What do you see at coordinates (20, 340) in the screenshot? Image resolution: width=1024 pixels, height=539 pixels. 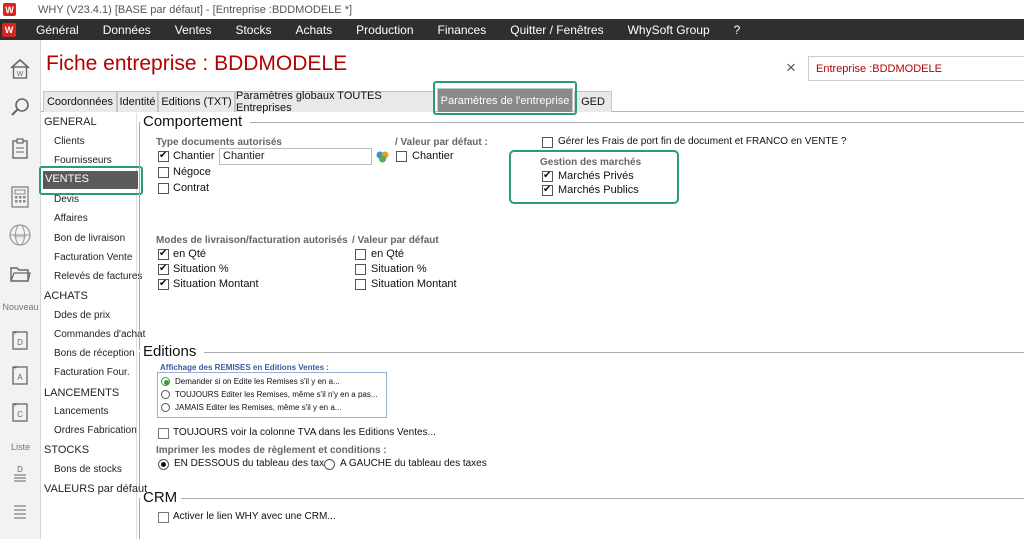 I see `new-devis-icon: D +` at bounding box center [20, 340].